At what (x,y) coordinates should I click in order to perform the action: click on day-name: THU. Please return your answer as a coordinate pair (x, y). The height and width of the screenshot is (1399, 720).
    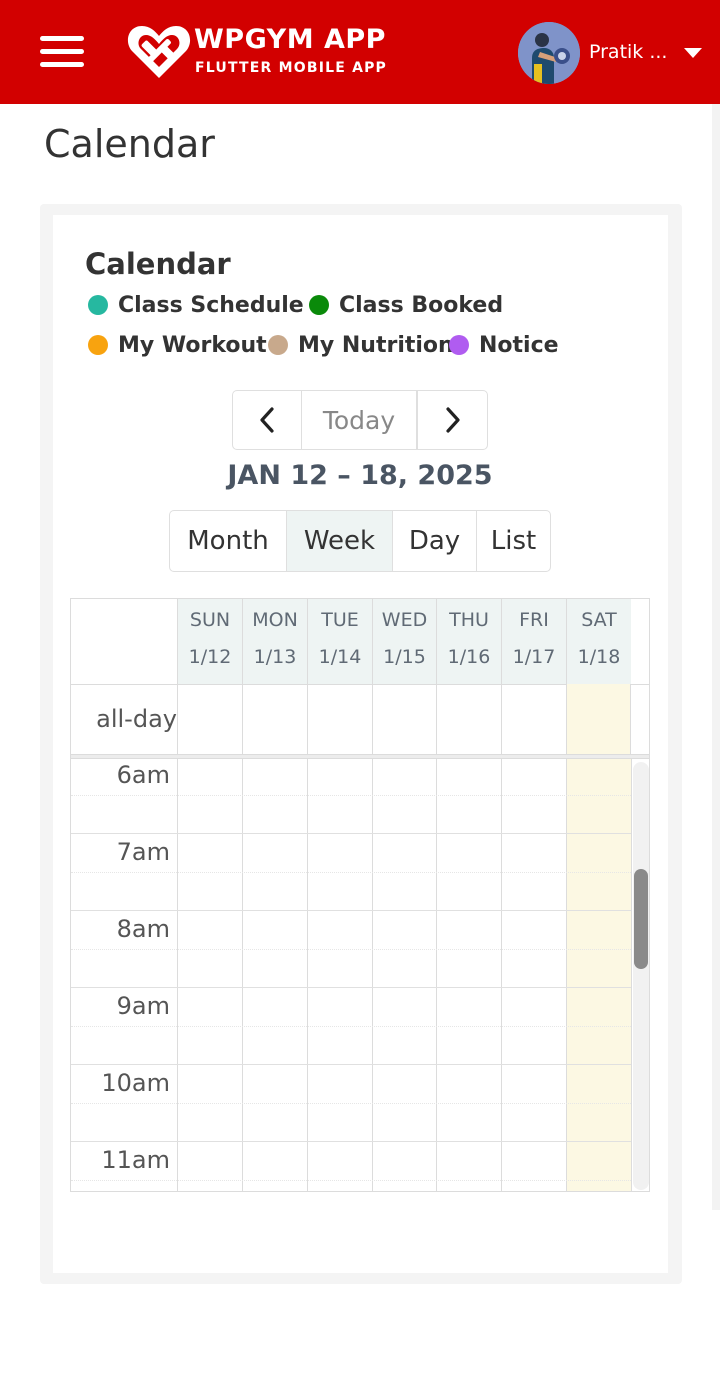
    Looking at the image, I should click on (469, 620).